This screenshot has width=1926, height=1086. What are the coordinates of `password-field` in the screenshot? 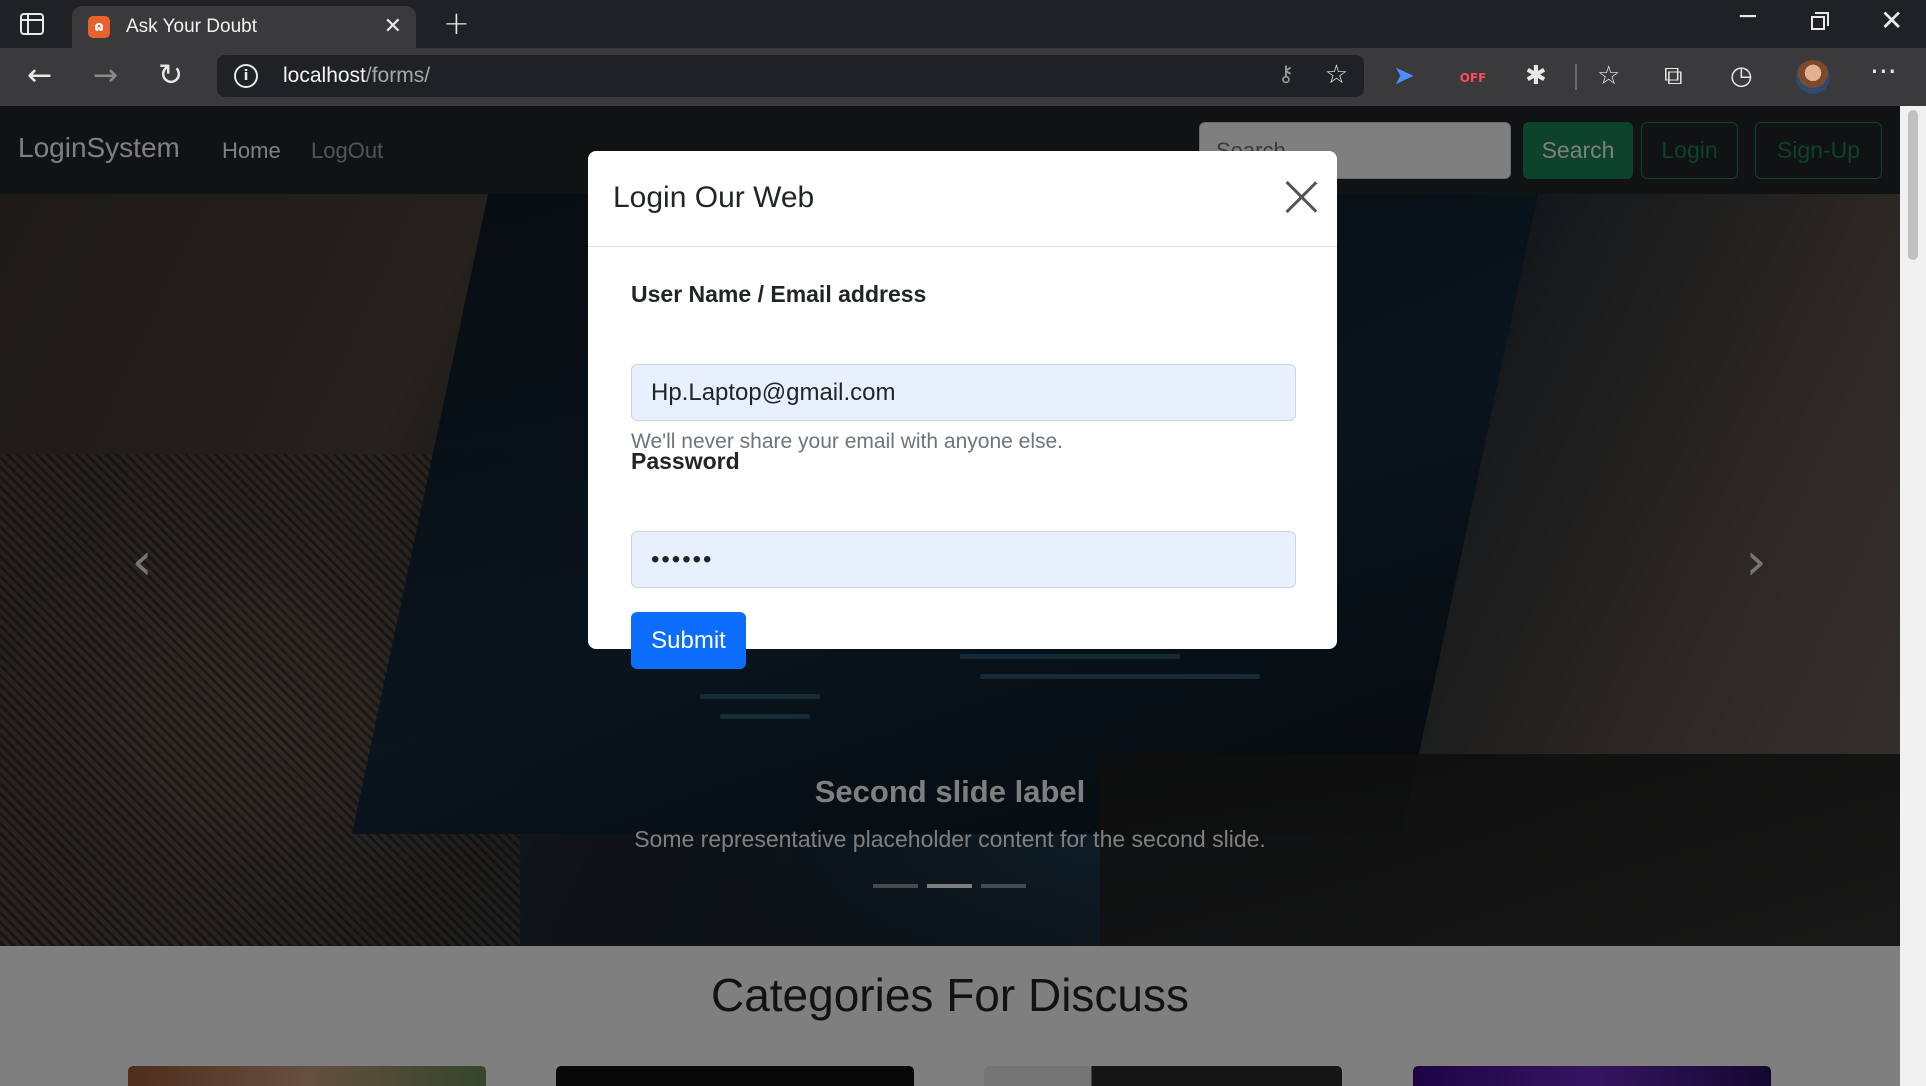 It's located at (963, 559).